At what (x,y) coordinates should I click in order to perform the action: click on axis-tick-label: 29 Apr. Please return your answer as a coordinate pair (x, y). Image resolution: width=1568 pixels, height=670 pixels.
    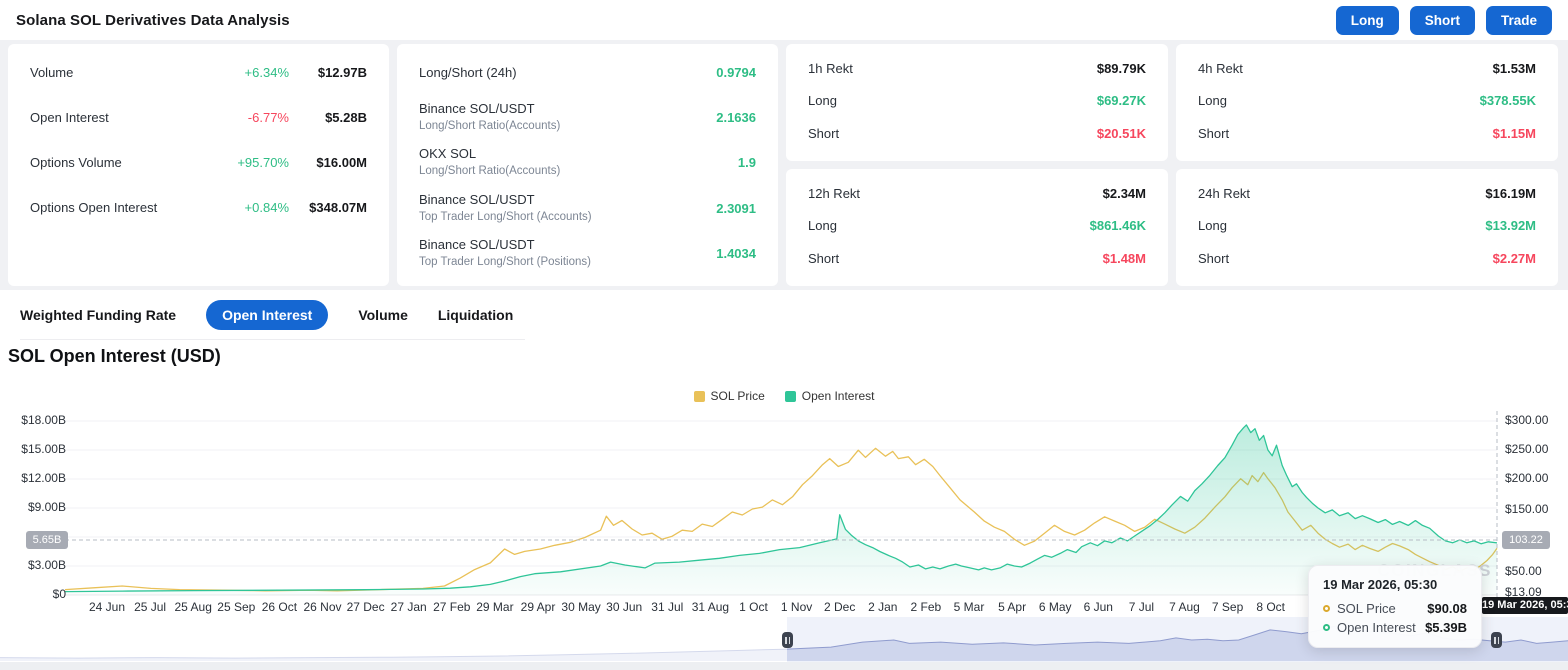
    Looking at the image, I should click on (538, 607).